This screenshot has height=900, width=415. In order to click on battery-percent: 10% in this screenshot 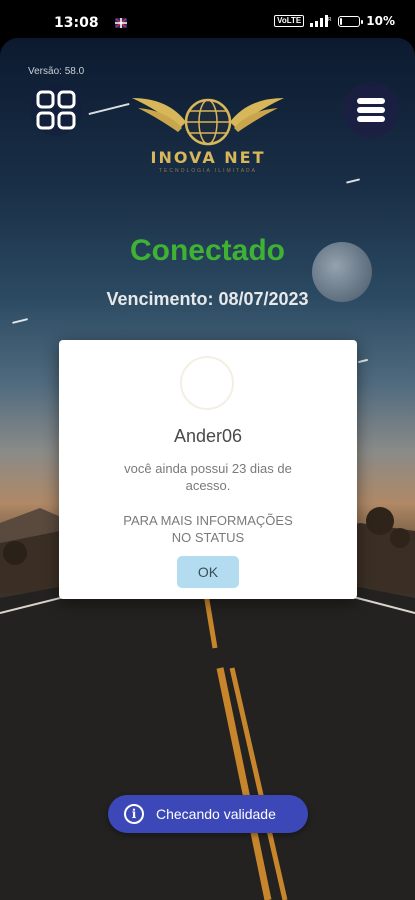, I will do `click(380, 21)`.